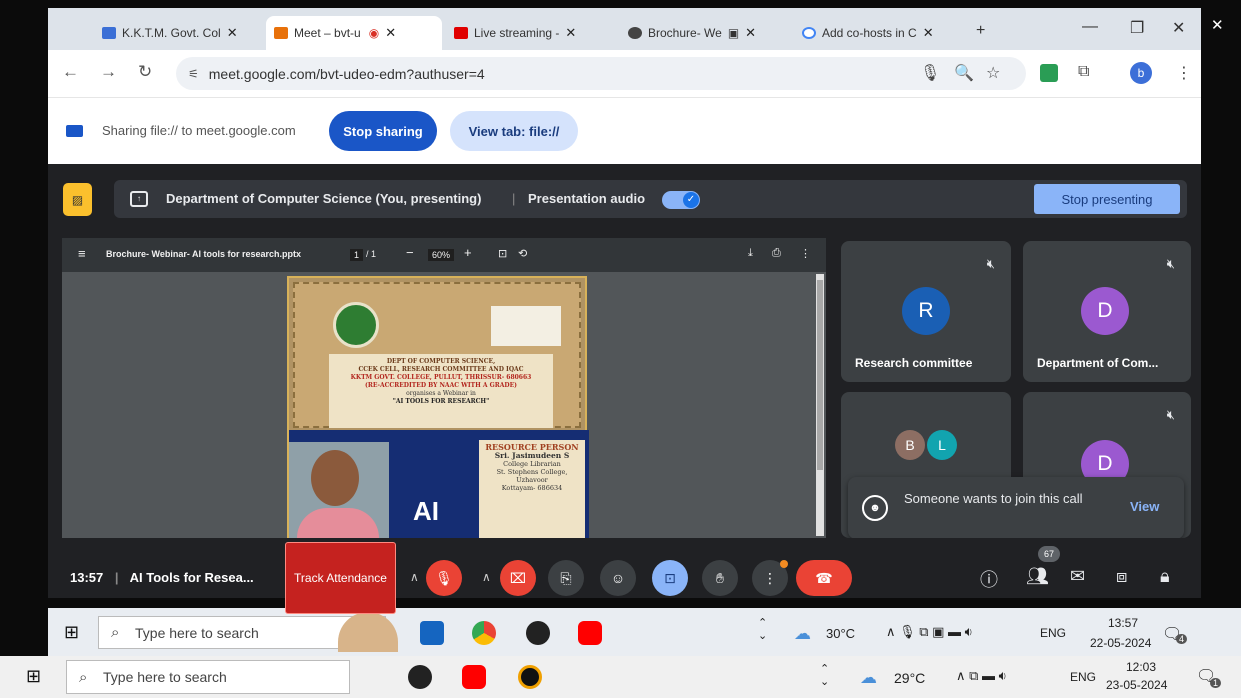 This screenshot has width=1241, height=698. Describe the element at coordinates (566, 578) in the screenshot. I see `captions-button: ⎘` at that location.